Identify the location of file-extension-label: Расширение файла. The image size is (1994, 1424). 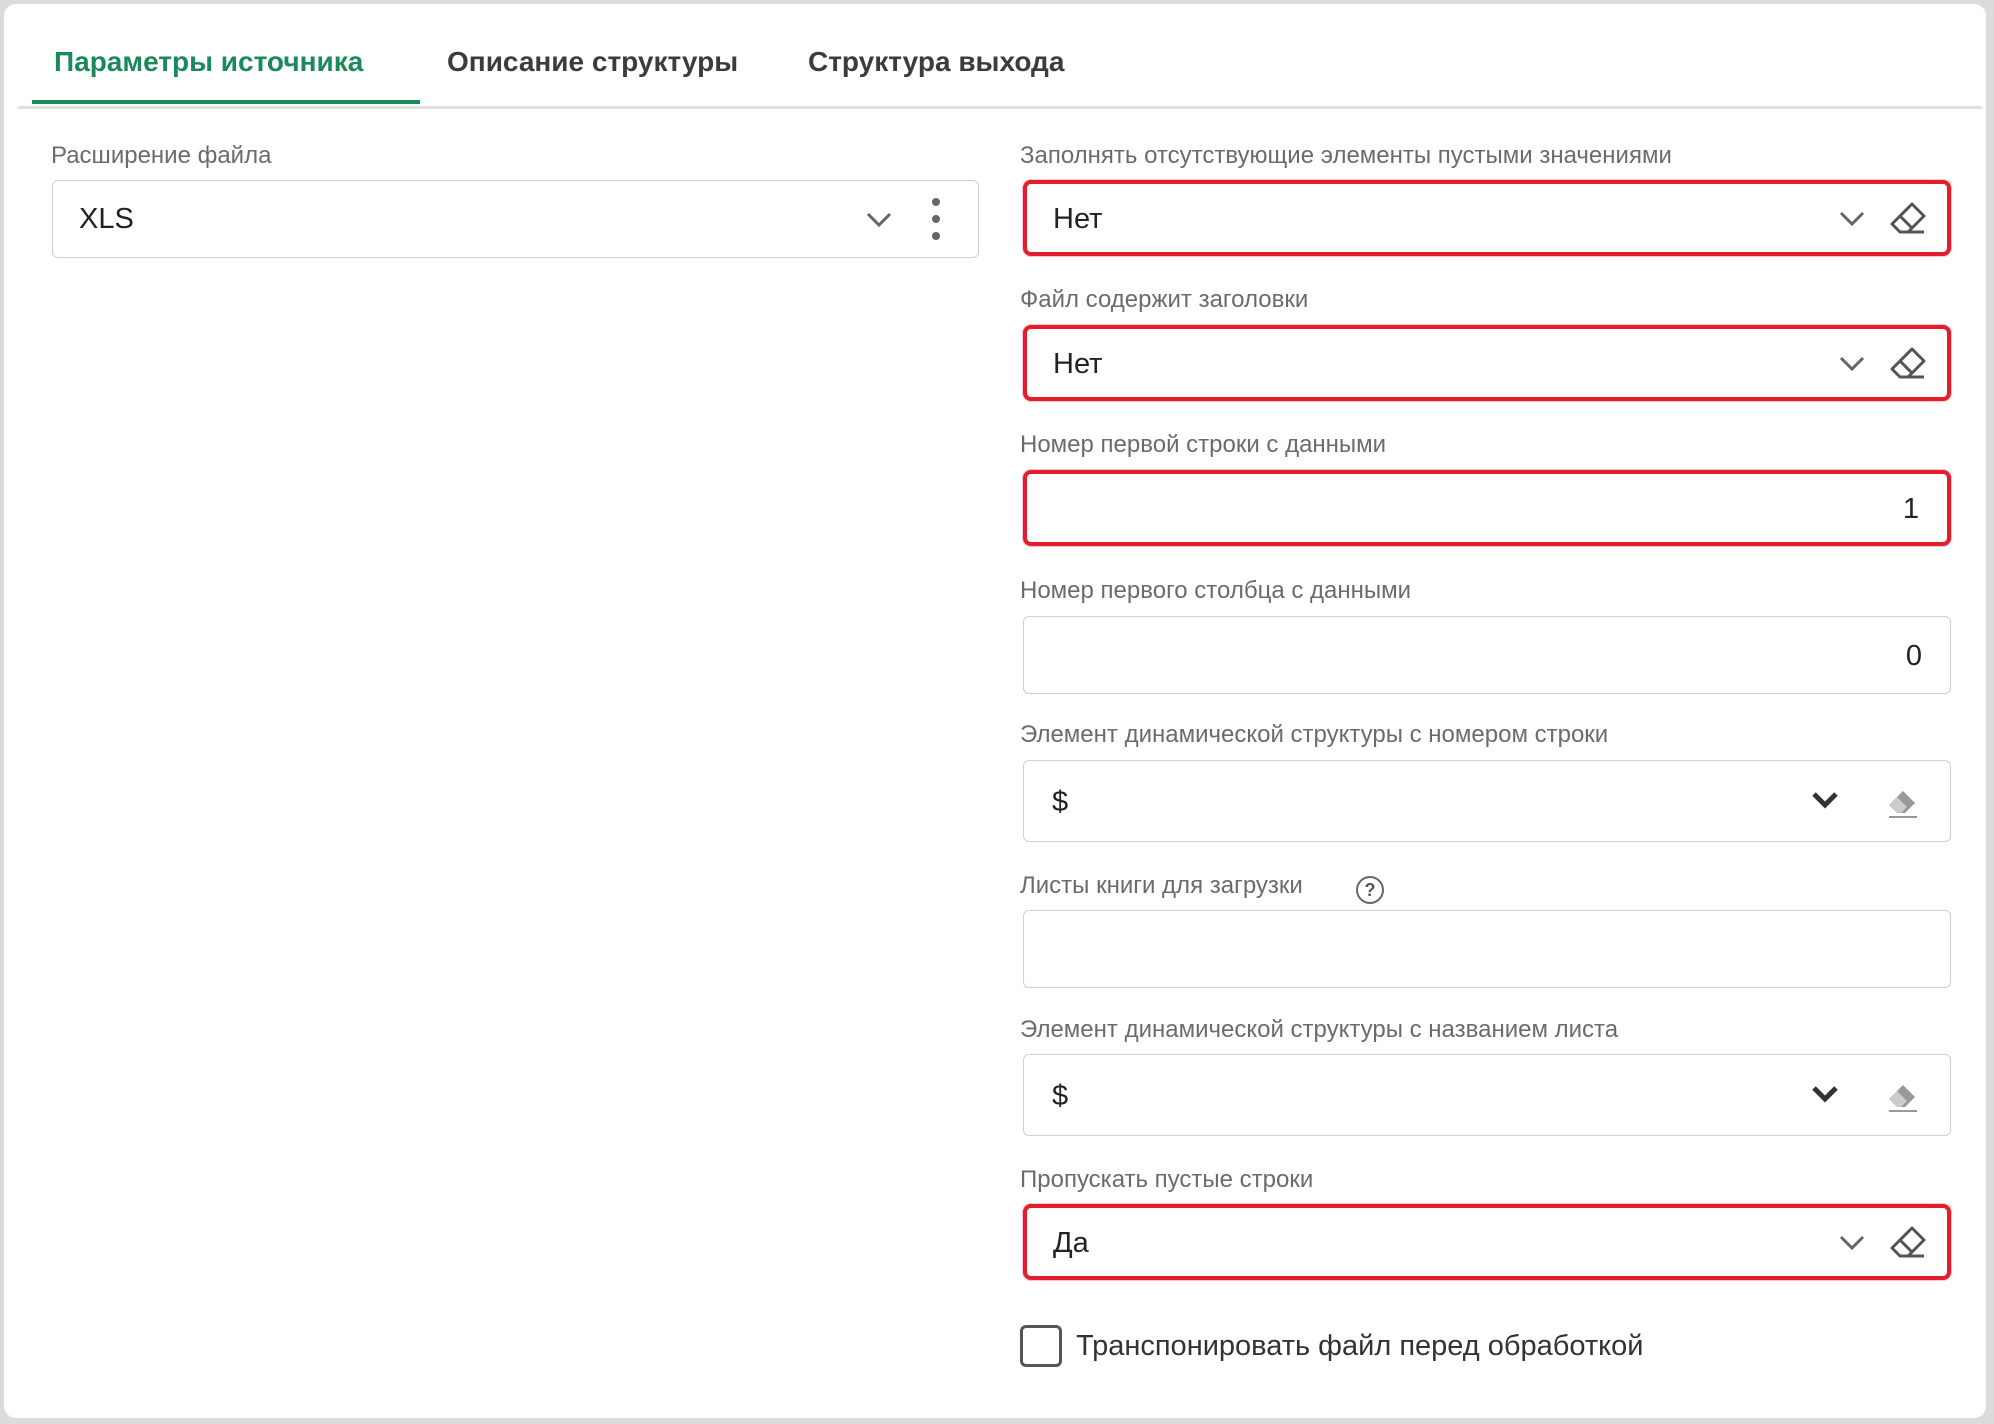
(161, 155).